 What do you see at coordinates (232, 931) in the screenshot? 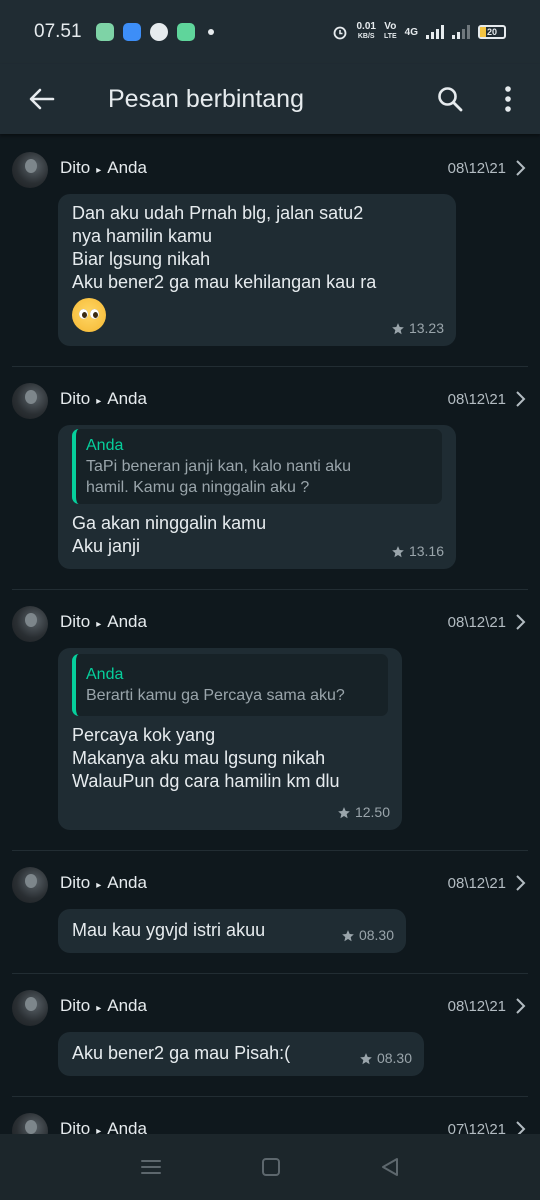
I see `message-bubble: Mau kau ygvjd istri akuu 08.30` at bounding box center [232, 931].